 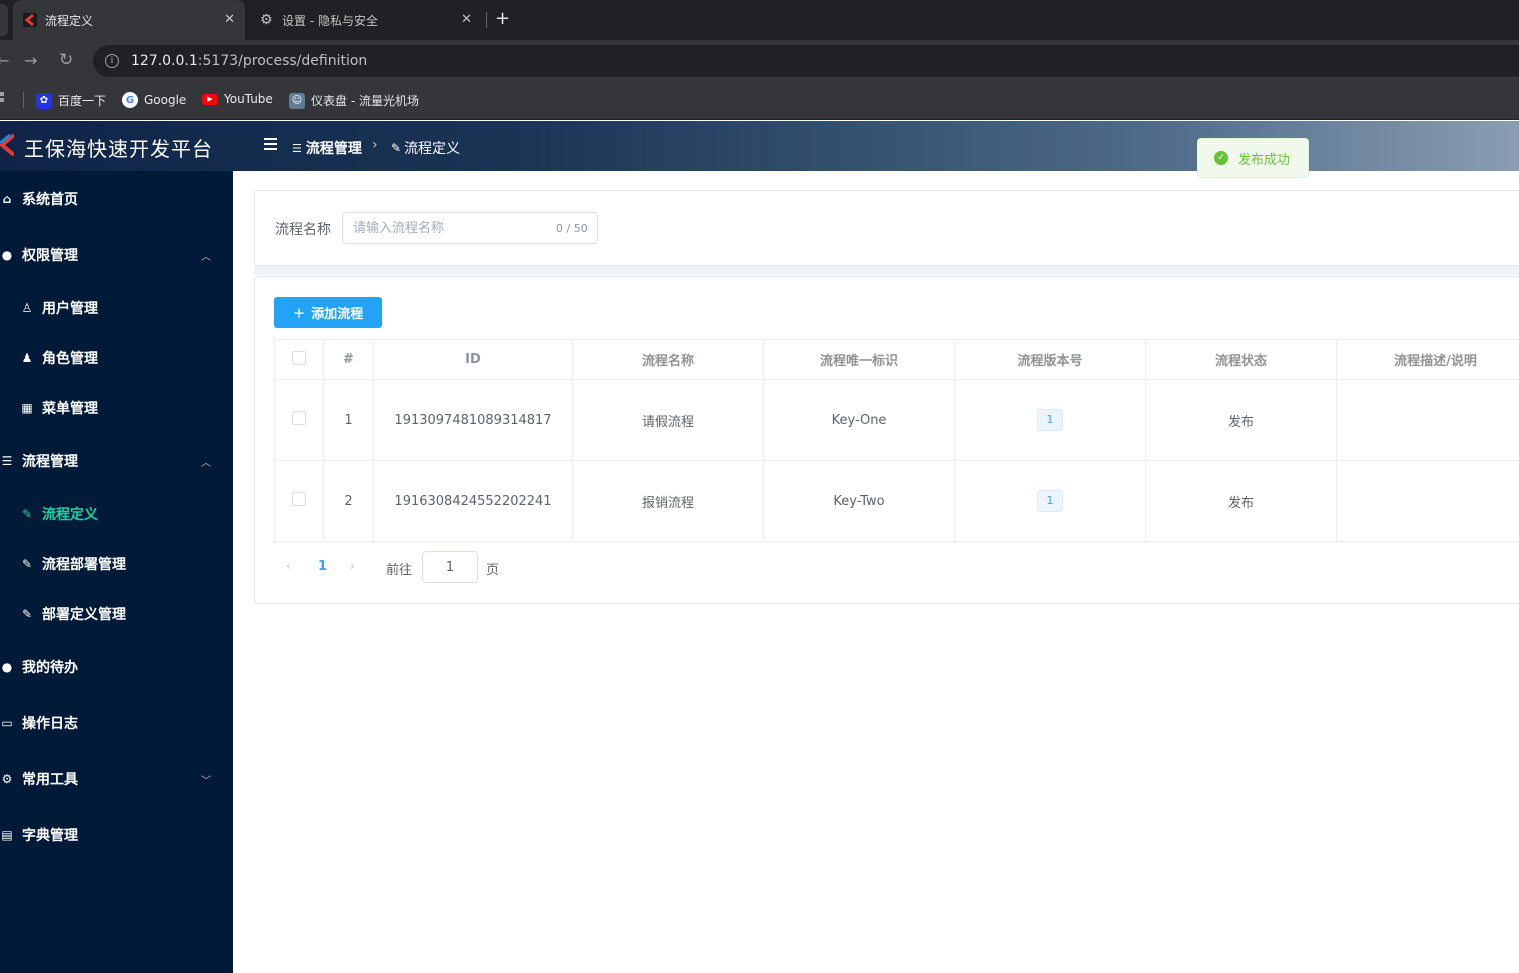 I want to click on row-desc, so click(x=1427, y=501).